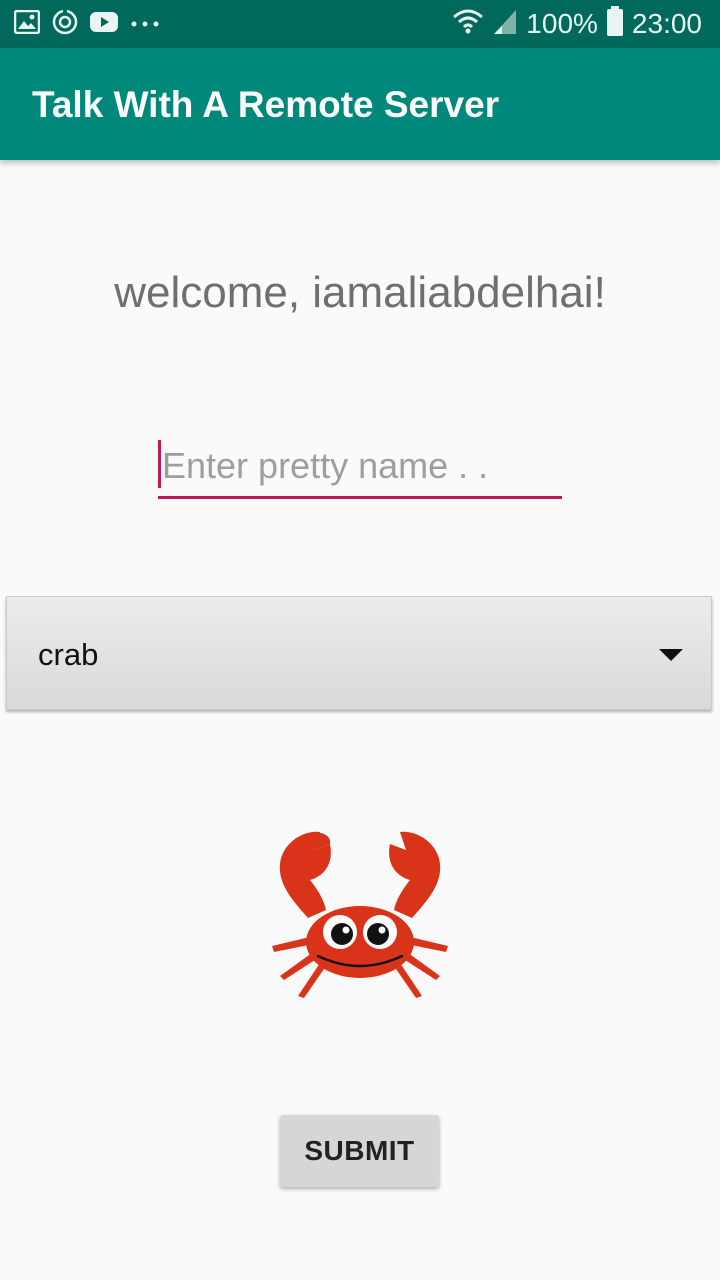 This screenshot has height=1280, width=720. Describe the element at coordinates (27, 24) in the screenshot. I see `gallery-icon` at that location.